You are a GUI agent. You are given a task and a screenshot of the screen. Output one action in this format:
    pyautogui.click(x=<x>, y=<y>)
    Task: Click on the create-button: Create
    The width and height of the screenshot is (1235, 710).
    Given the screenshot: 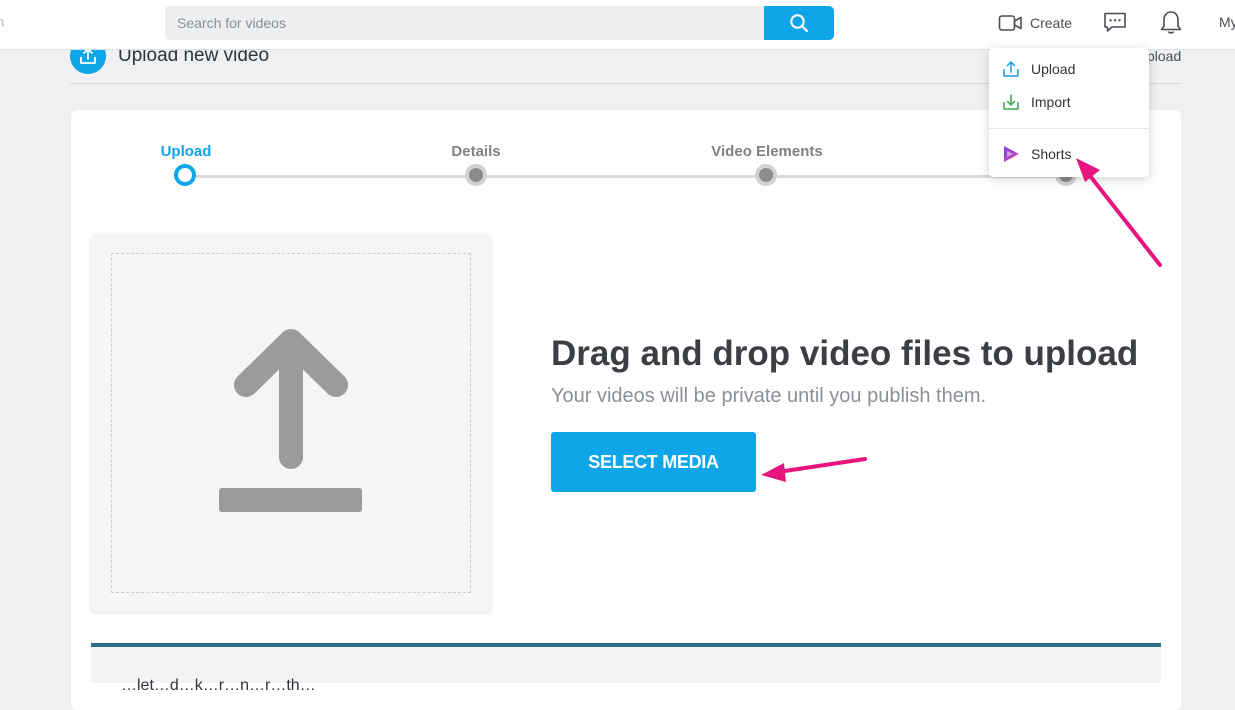 What is the action you would take?
    pyautogui.click(x=1035, y=23)
    